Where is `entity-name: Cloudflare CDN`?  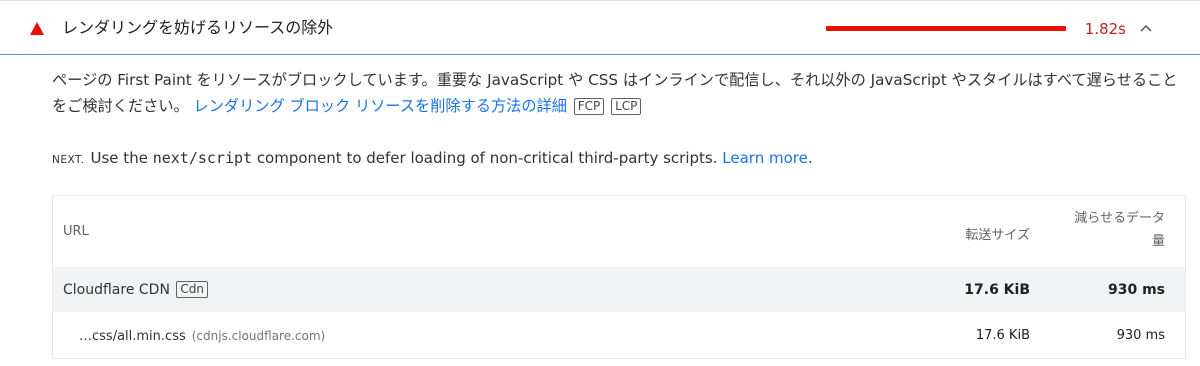 entity-name: Cloudflare CDN is located at coordinates (116, 290).